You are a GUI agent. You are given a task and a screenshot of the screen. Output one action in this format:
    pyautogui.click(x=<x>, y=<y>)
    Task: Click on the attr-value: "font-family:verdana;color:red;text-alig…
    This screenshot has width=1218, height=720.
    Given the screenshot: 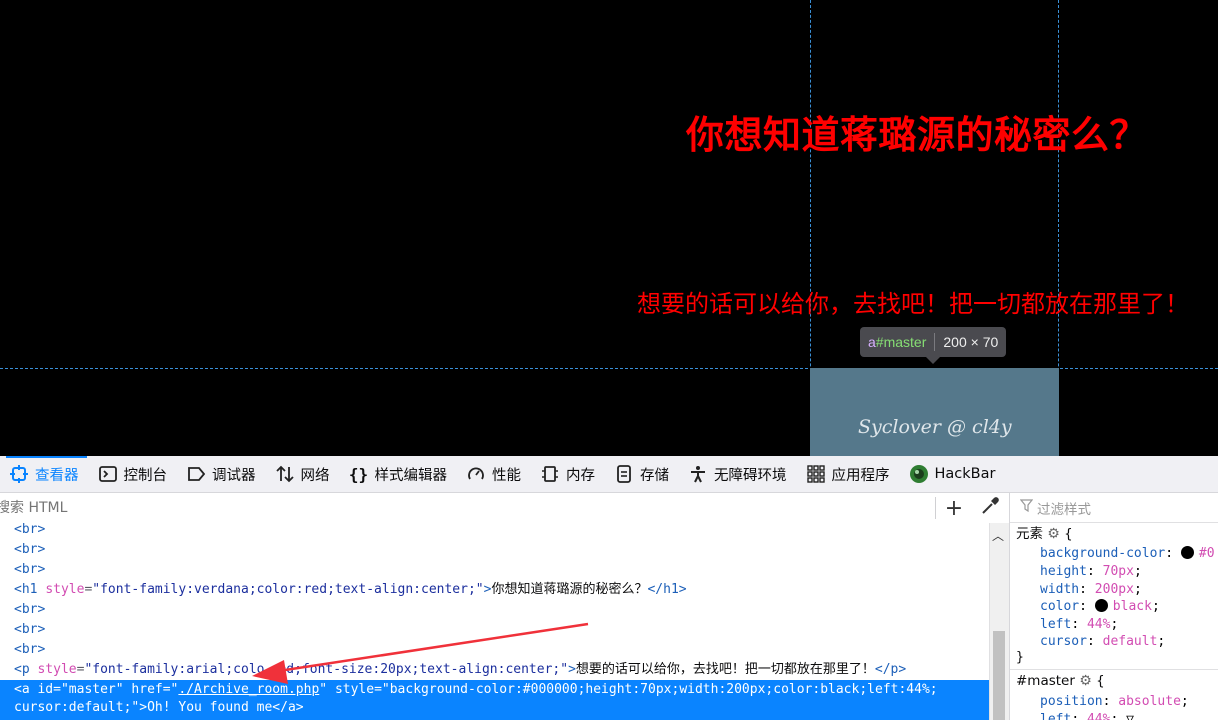 What is the action you would take?
    pyautogui.click(x=288, y=589)
    